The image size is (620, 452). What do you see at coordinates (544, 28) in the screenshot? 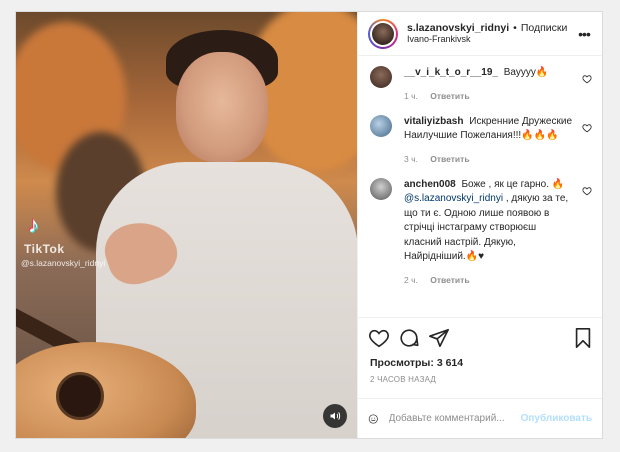
I see `following-button: Подписки` at bounding box center [544, 28].